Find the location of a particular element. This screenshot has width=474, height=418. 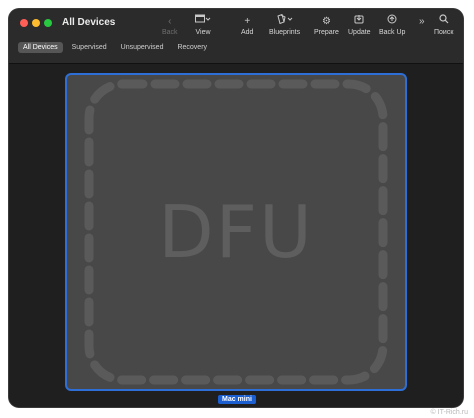

update-button: Update is located at coordinates (359, 29).